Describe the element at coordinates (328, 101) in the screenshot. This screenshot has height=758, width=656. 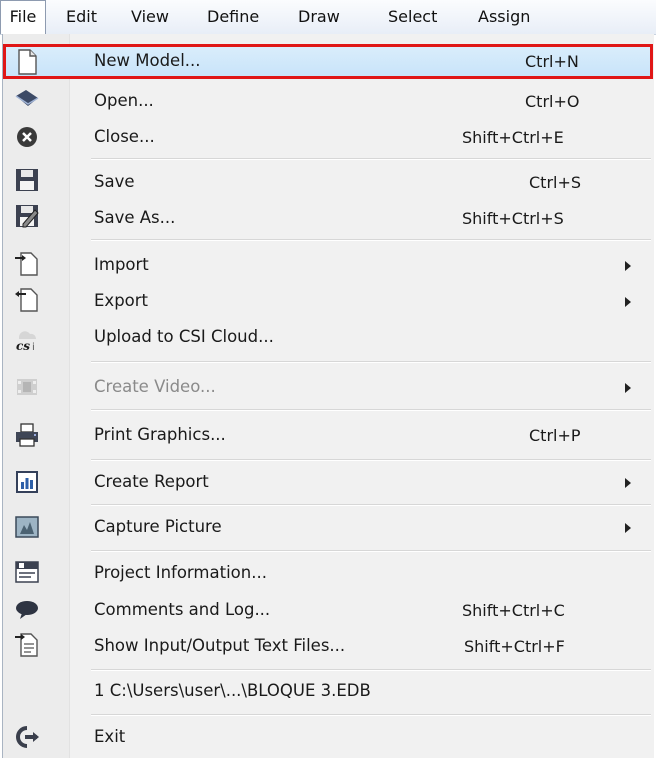
I see `menu-item-open: Open... Ctrl+O` at that location.